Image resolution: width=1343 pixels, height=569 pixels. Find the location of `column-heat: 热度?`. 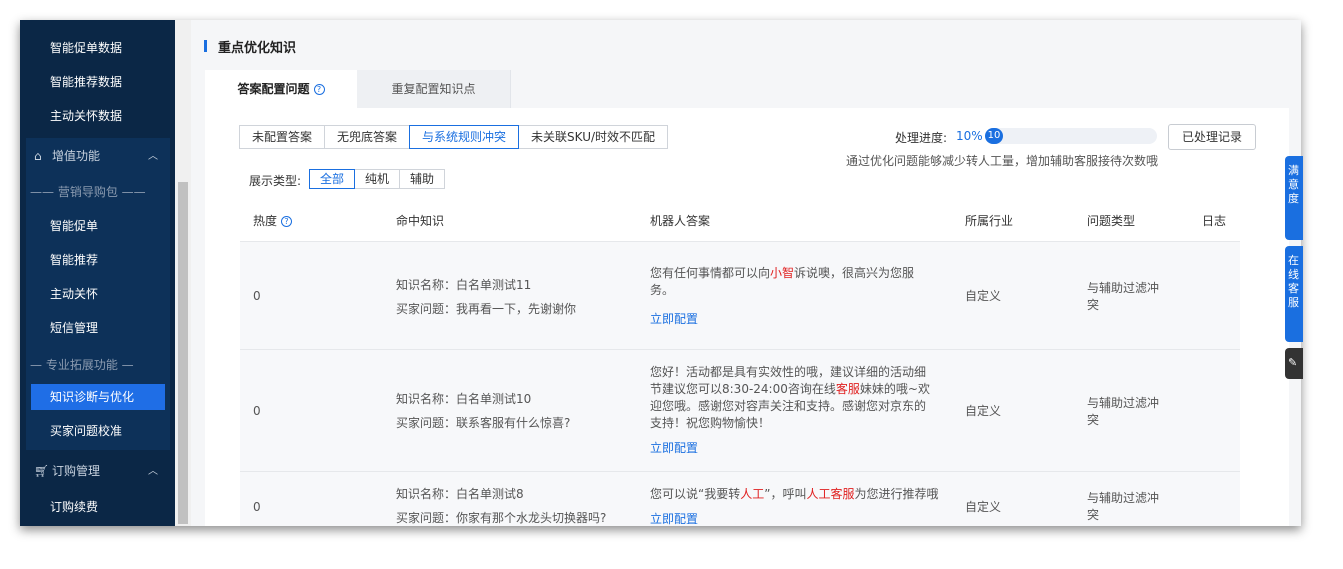

column-heat: 热度? is located at coordinates (273, 220).